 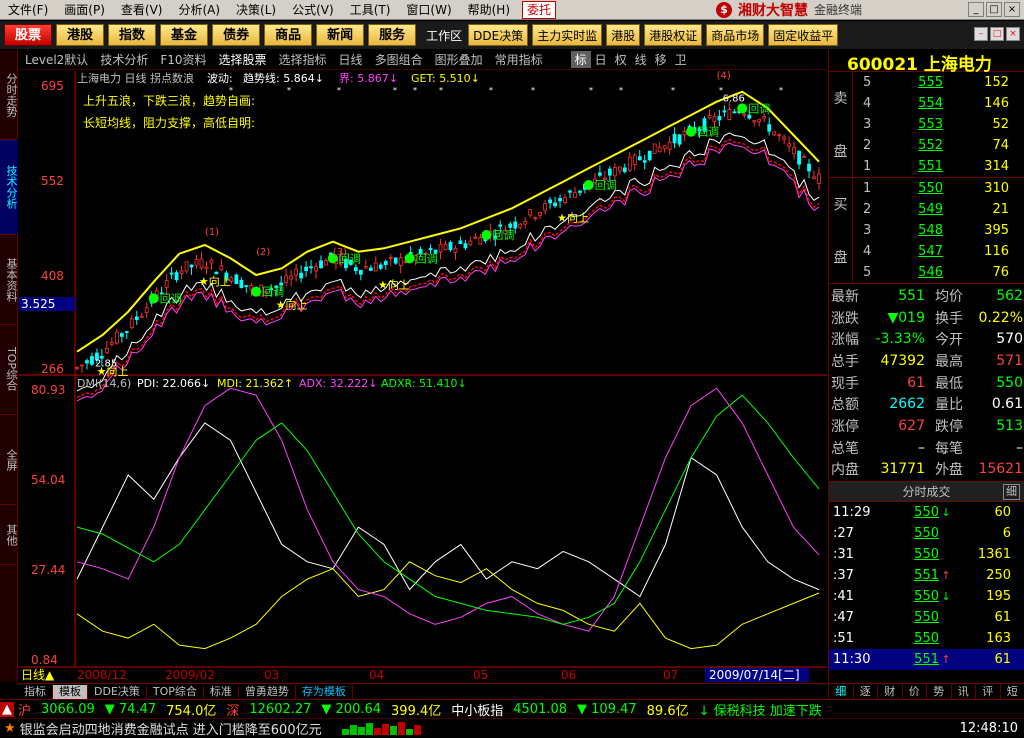 What do you see at coordinates (735, 35) in the screenshot?
I see `link-commodity-market: 商品市场` at bounding box center [735, 35].